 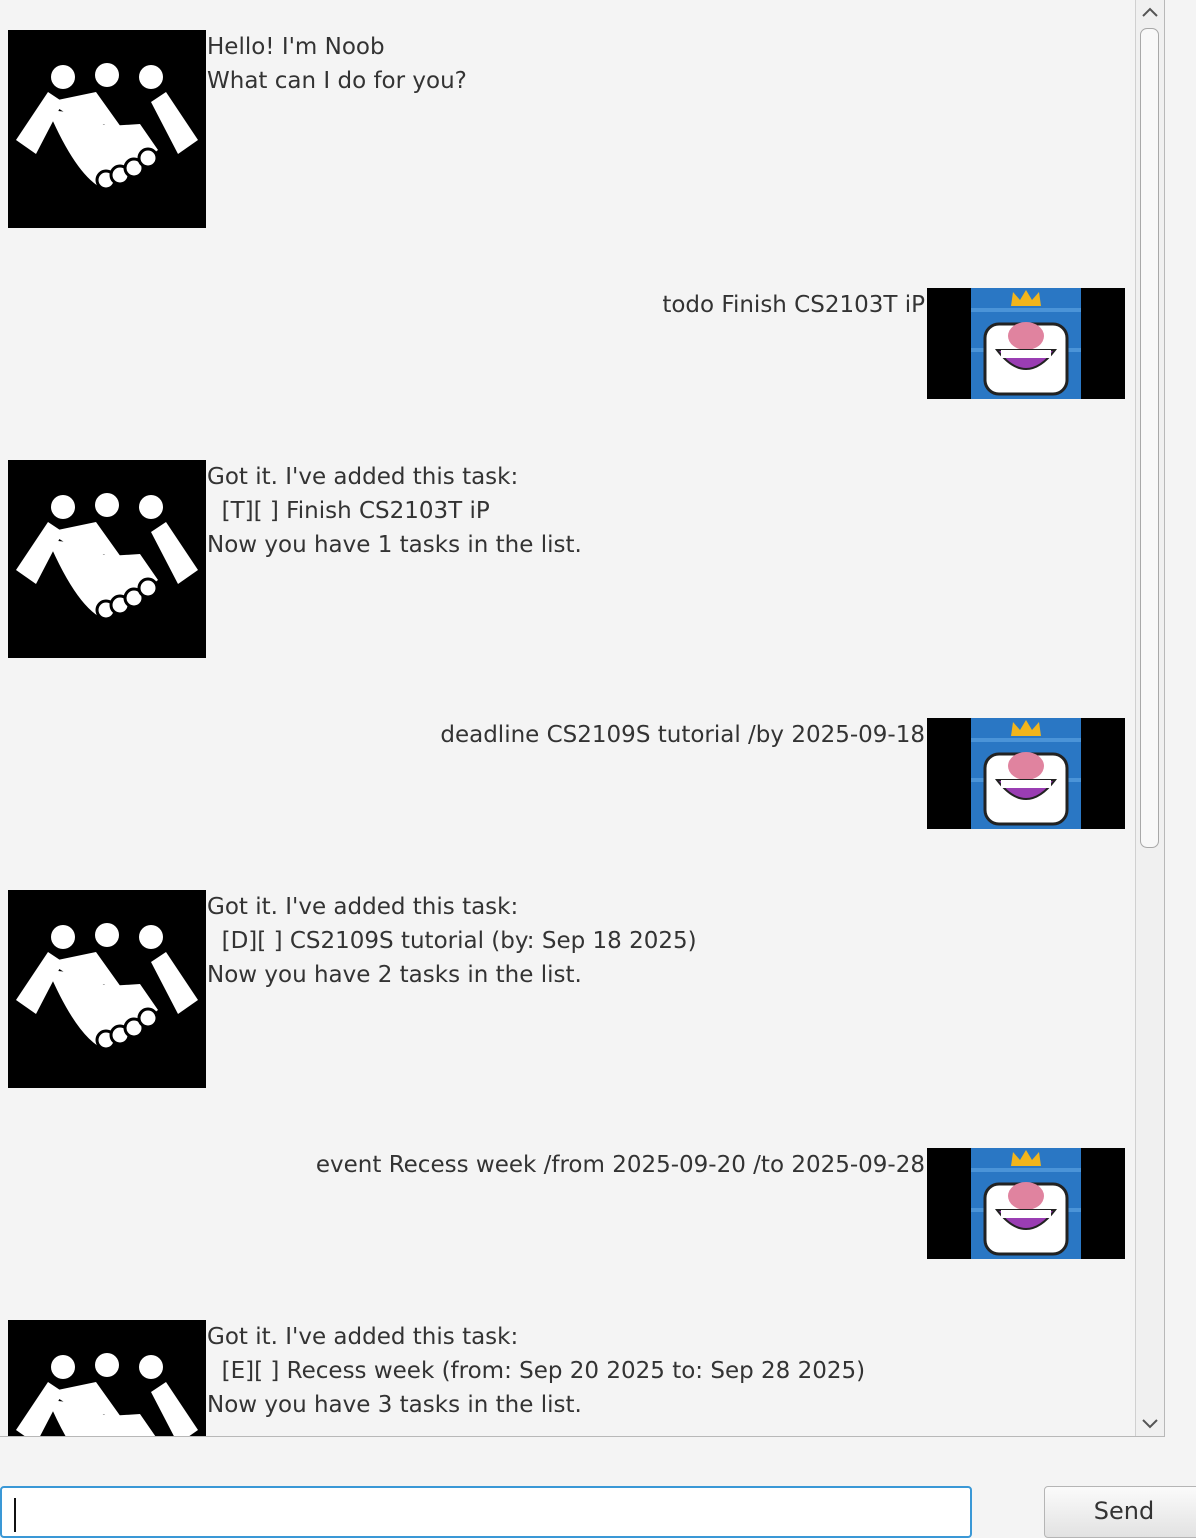 What do you see at coordinates (337, 64) in the screenshot?
I see `duke-message: Hello! I'm Noob What can I do for you?` at bounding box center [337, 64].